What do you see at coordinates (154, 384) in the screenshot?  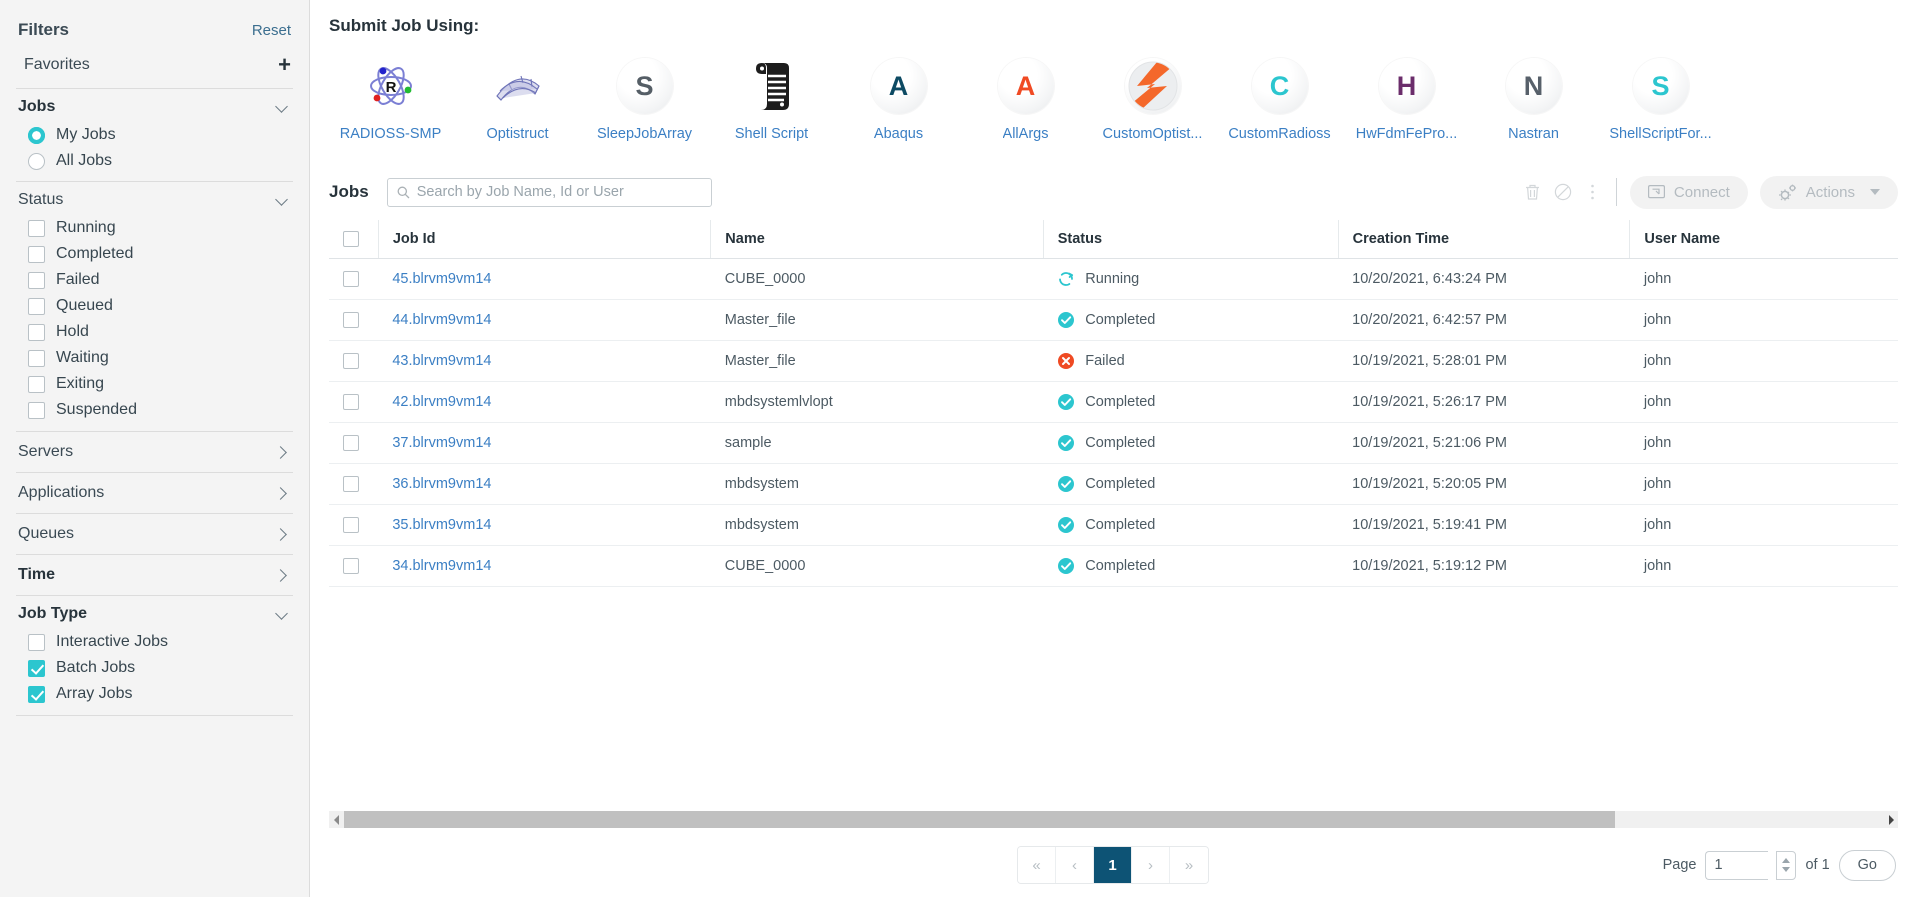 I see `checkbox-status-exiting: Exiting` at bounding box center [154, 384].